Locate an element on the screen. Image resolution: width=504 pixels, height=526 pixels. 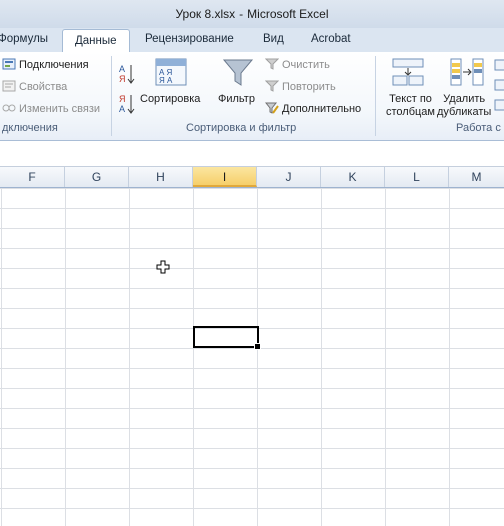
text-to-columns-button: Текст по столбцам is located at coordinates (410, 106).